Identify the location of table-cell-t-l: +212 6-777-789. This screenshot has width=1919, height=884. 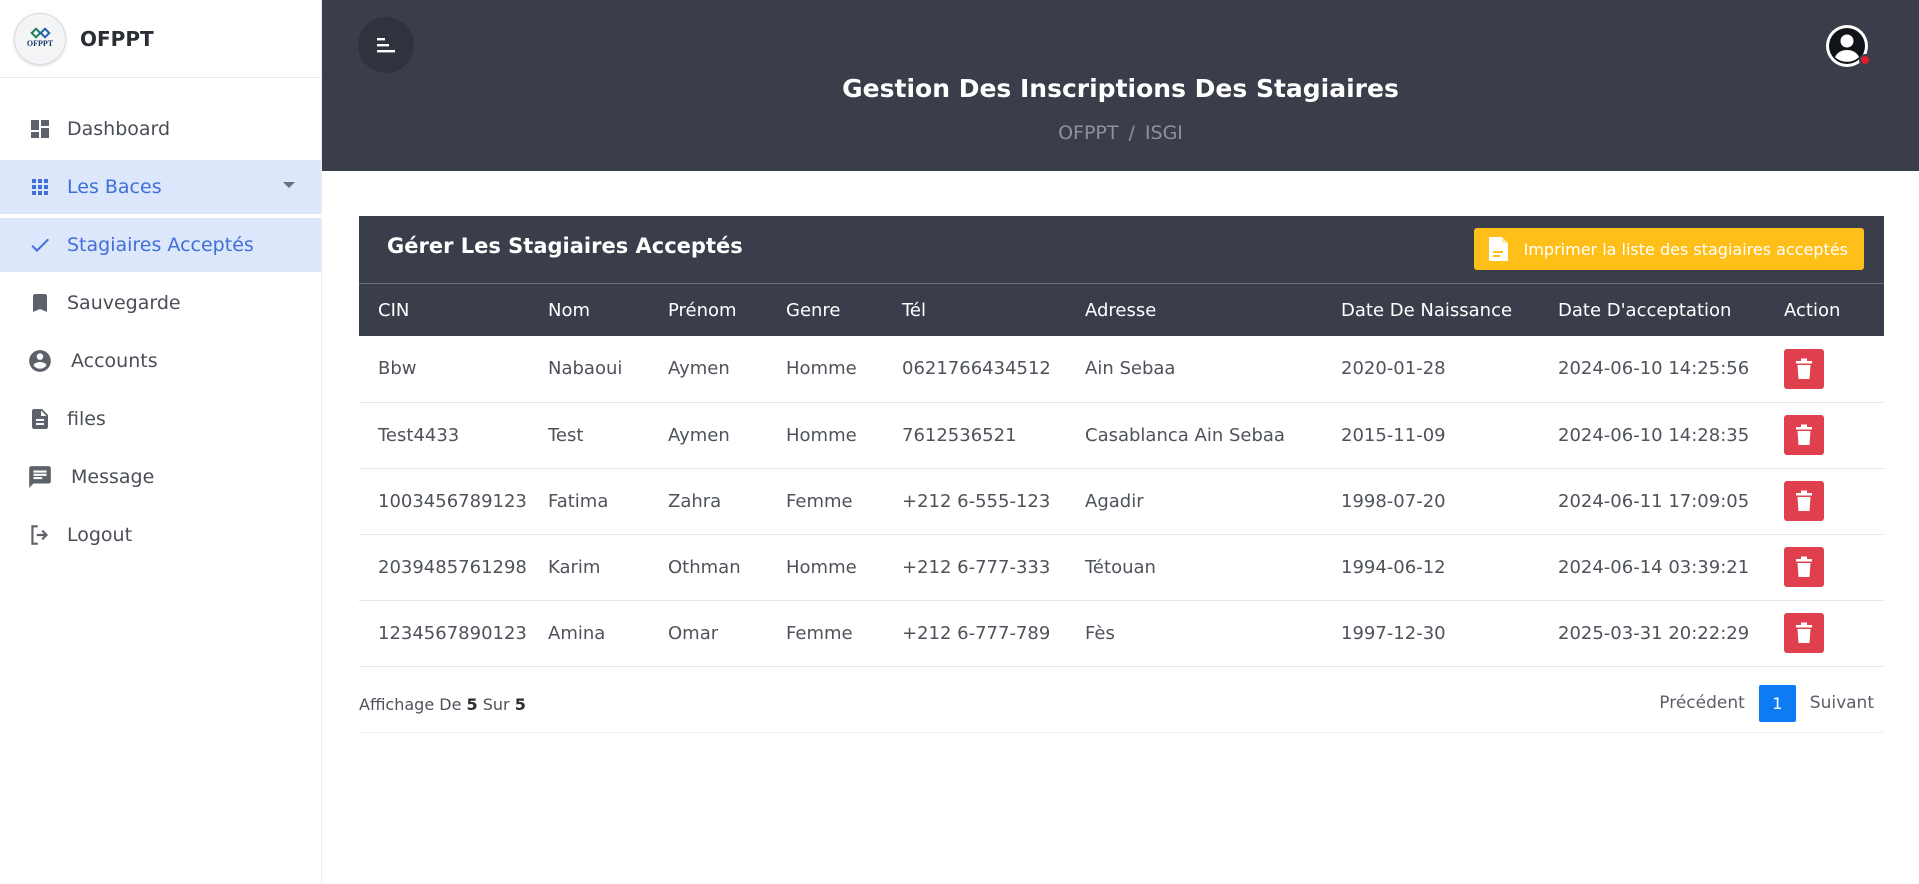
(976, 633).